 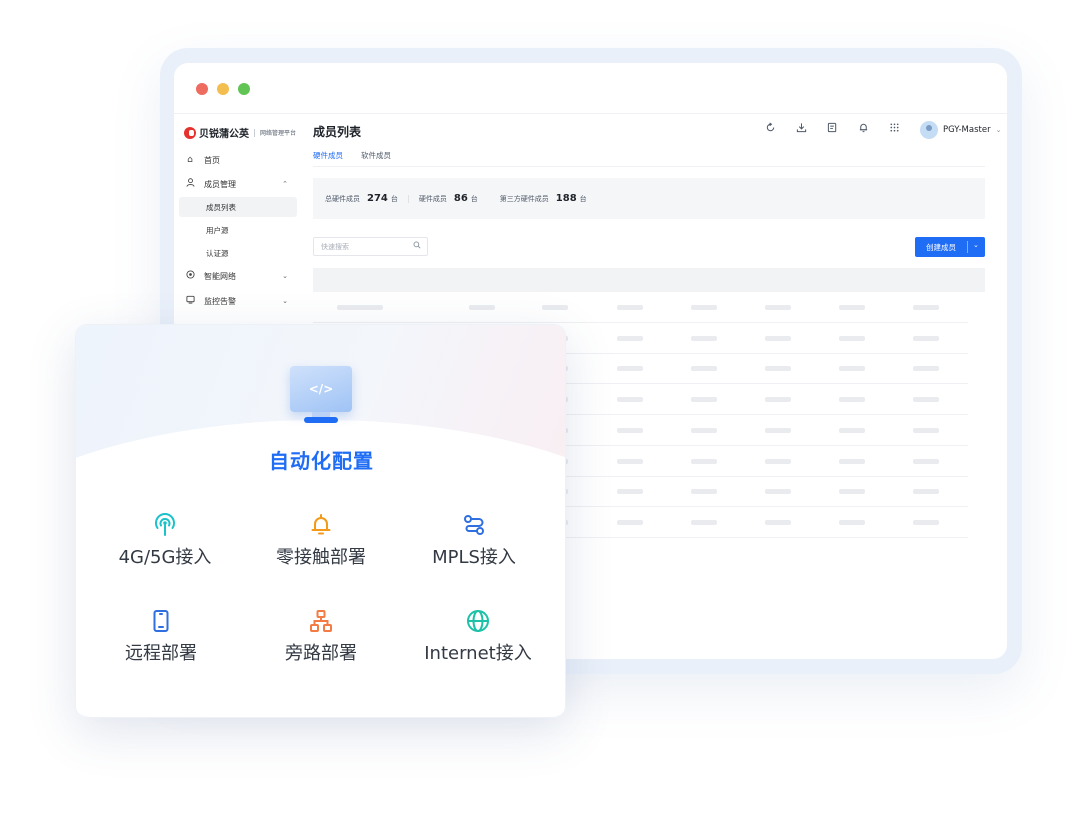 I want to click on feature-zero-touch-deploy: 零接触部署, so click(x=321, y=541).